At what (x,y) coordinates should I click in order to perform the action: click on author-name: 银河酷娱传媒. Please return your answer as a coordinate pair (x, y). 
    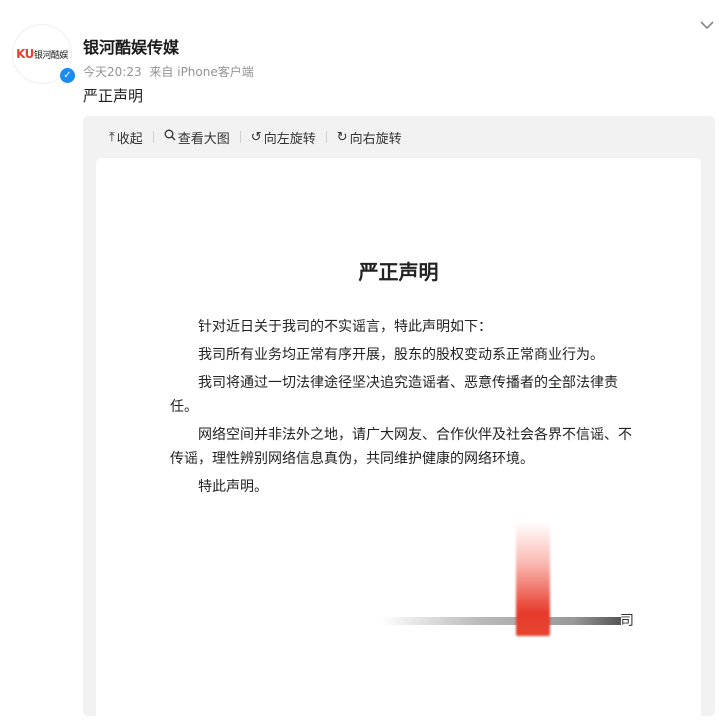
    Looking at the image, I should click on (131, 46).